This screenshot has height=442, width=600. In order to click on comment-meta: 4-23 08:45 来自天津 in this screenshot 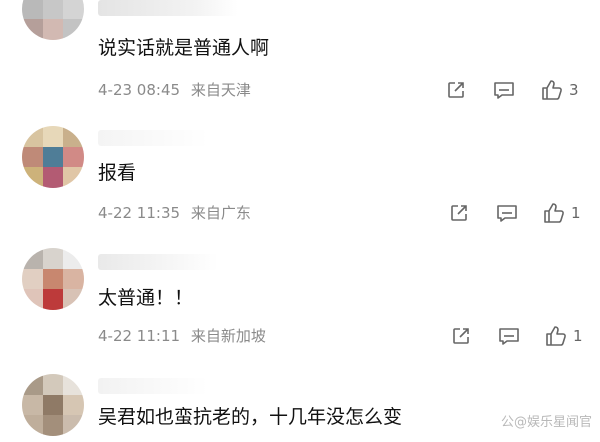, I will do `click(177, 90)`.